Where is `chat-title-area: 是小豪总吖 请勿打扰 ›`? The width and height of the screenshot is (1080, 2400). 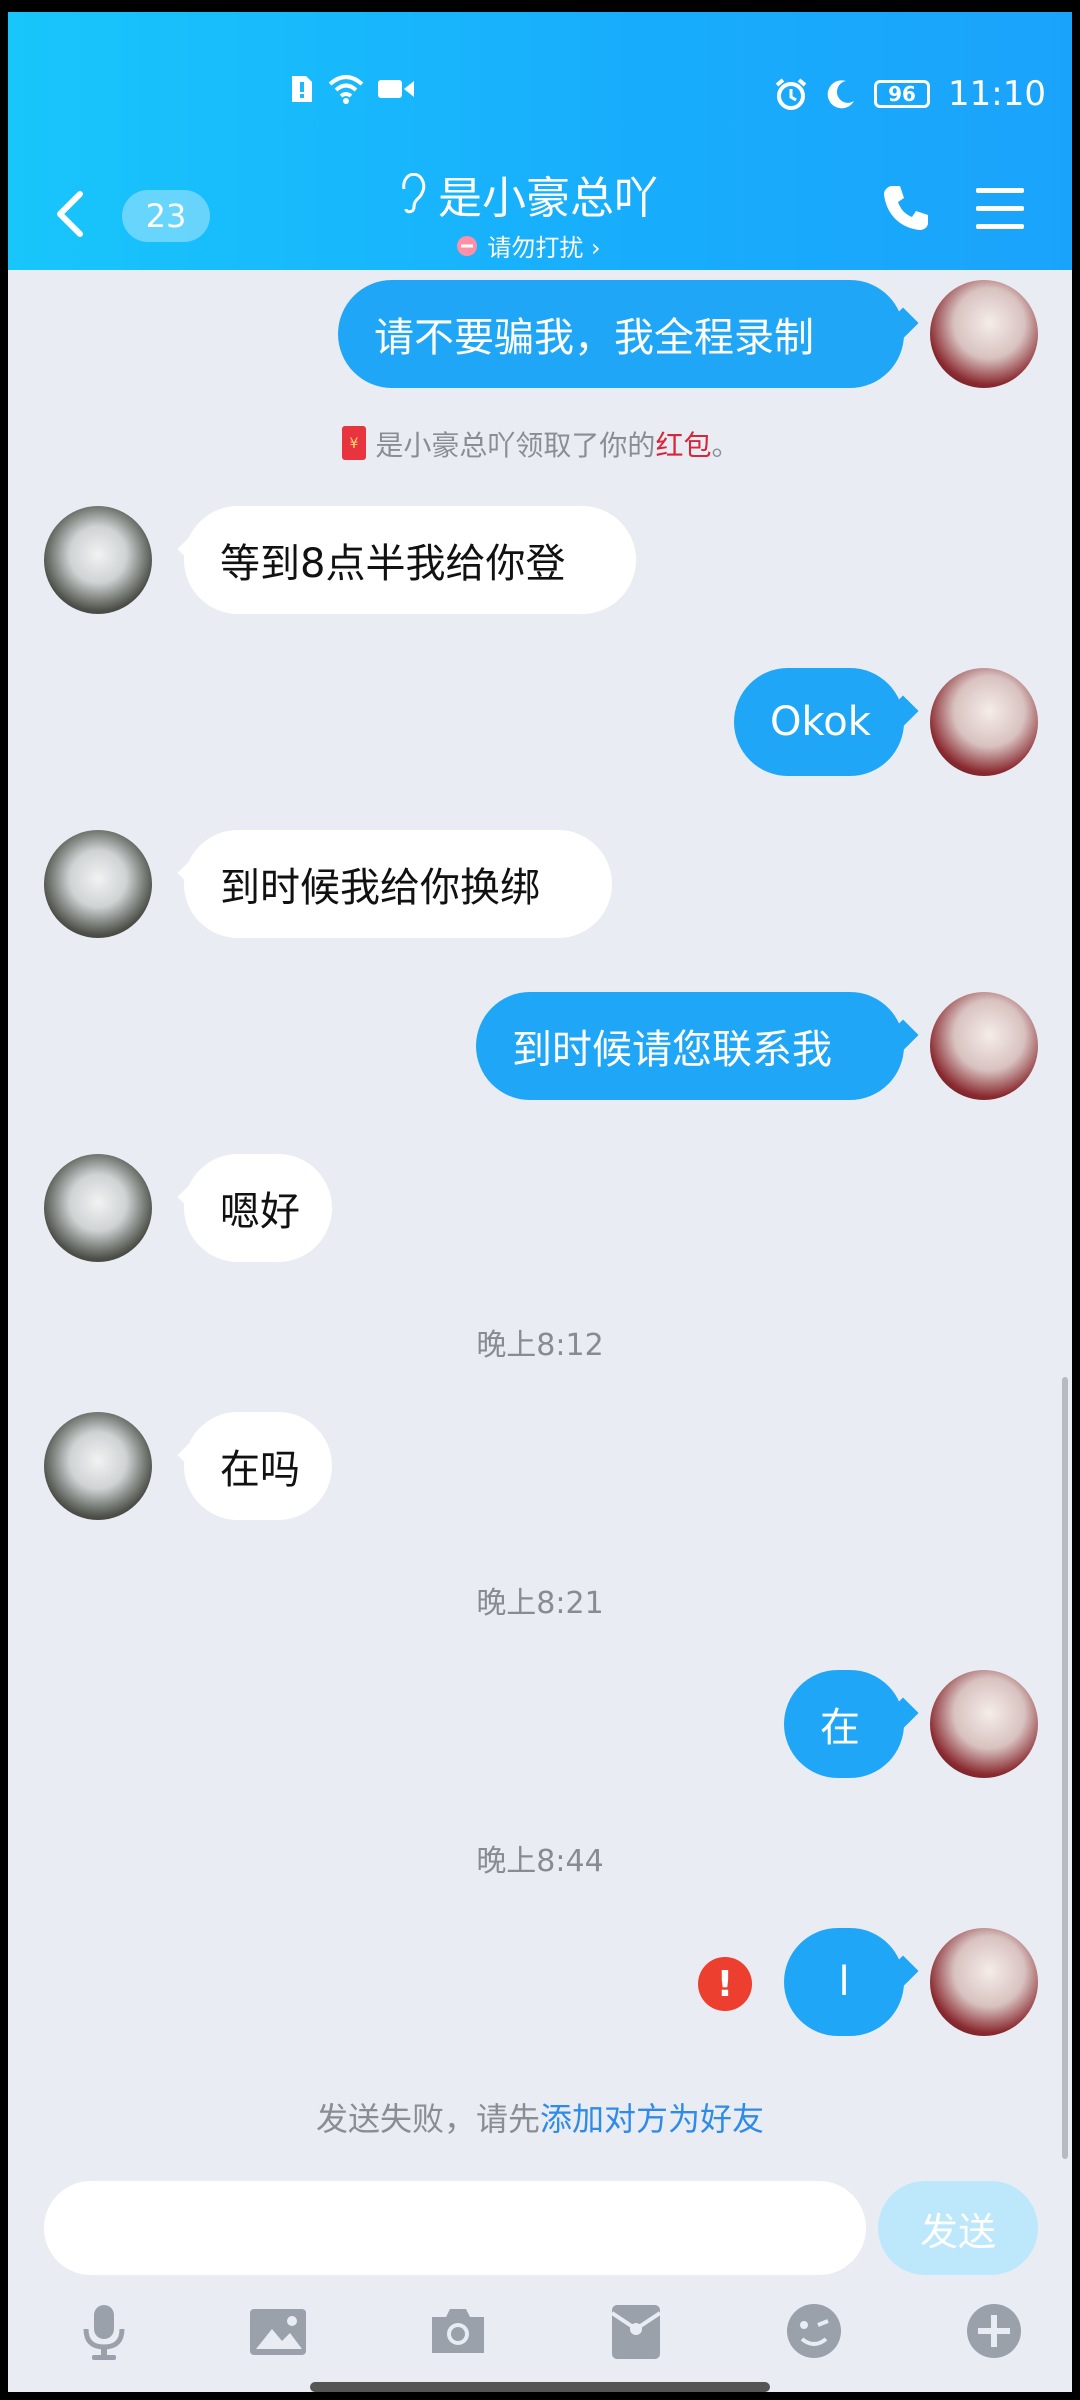
chat-title-area: 是小豪总吖 请勿打扰 › is located at coordinates (528, 212).